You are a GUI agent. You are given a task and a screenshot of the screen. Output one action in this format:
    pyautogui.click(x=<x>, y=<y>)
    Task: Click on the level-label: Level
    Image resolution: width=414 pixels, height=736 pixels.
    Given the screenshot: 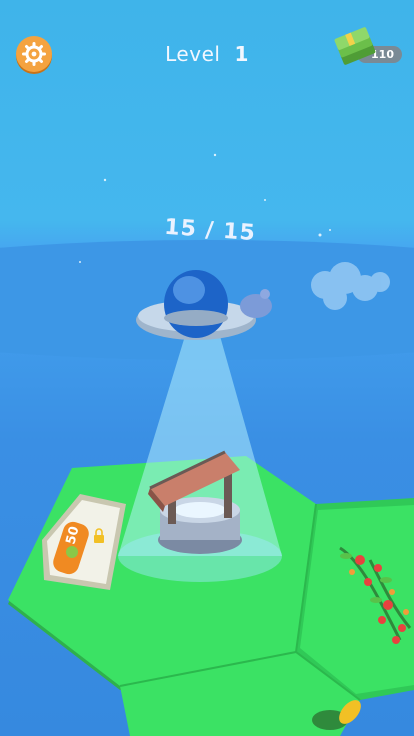 What is the action you would take?
    pyautogui.click(x=193, y=54)
    